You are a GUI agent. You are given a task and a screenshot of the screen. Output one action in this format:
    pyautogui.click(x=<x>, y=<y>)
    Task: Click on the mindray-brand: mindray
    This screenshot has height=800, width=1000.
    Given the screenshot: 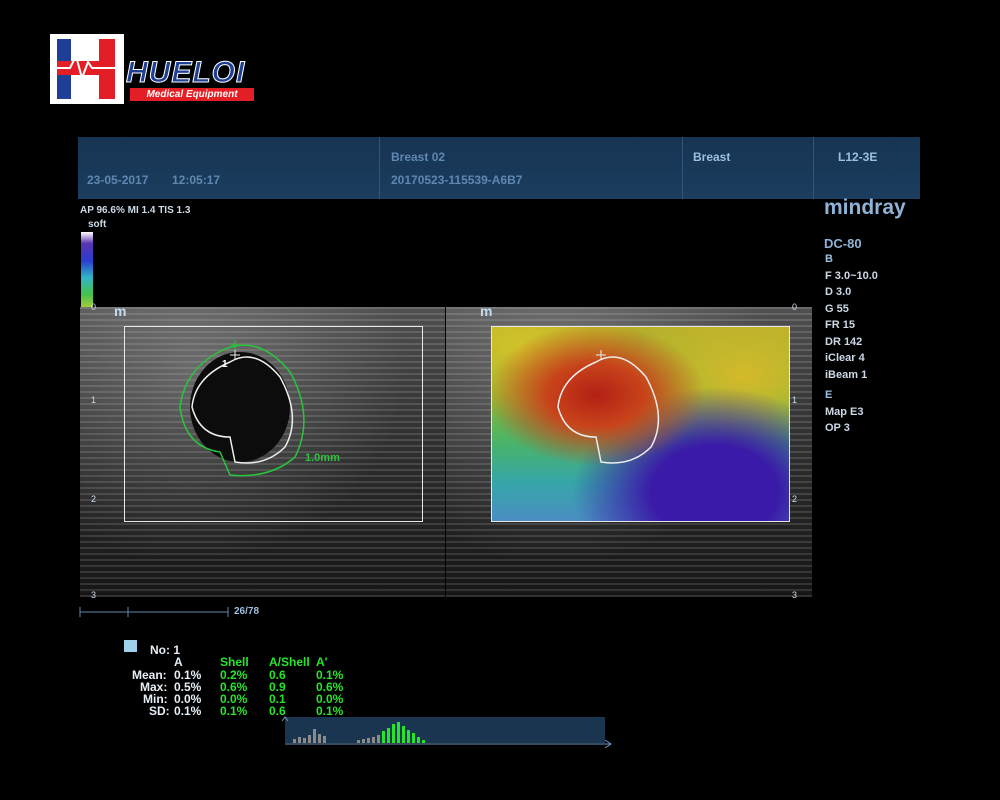 What is the action you would take?
    pyautogui.click(x=865, y=207)
    